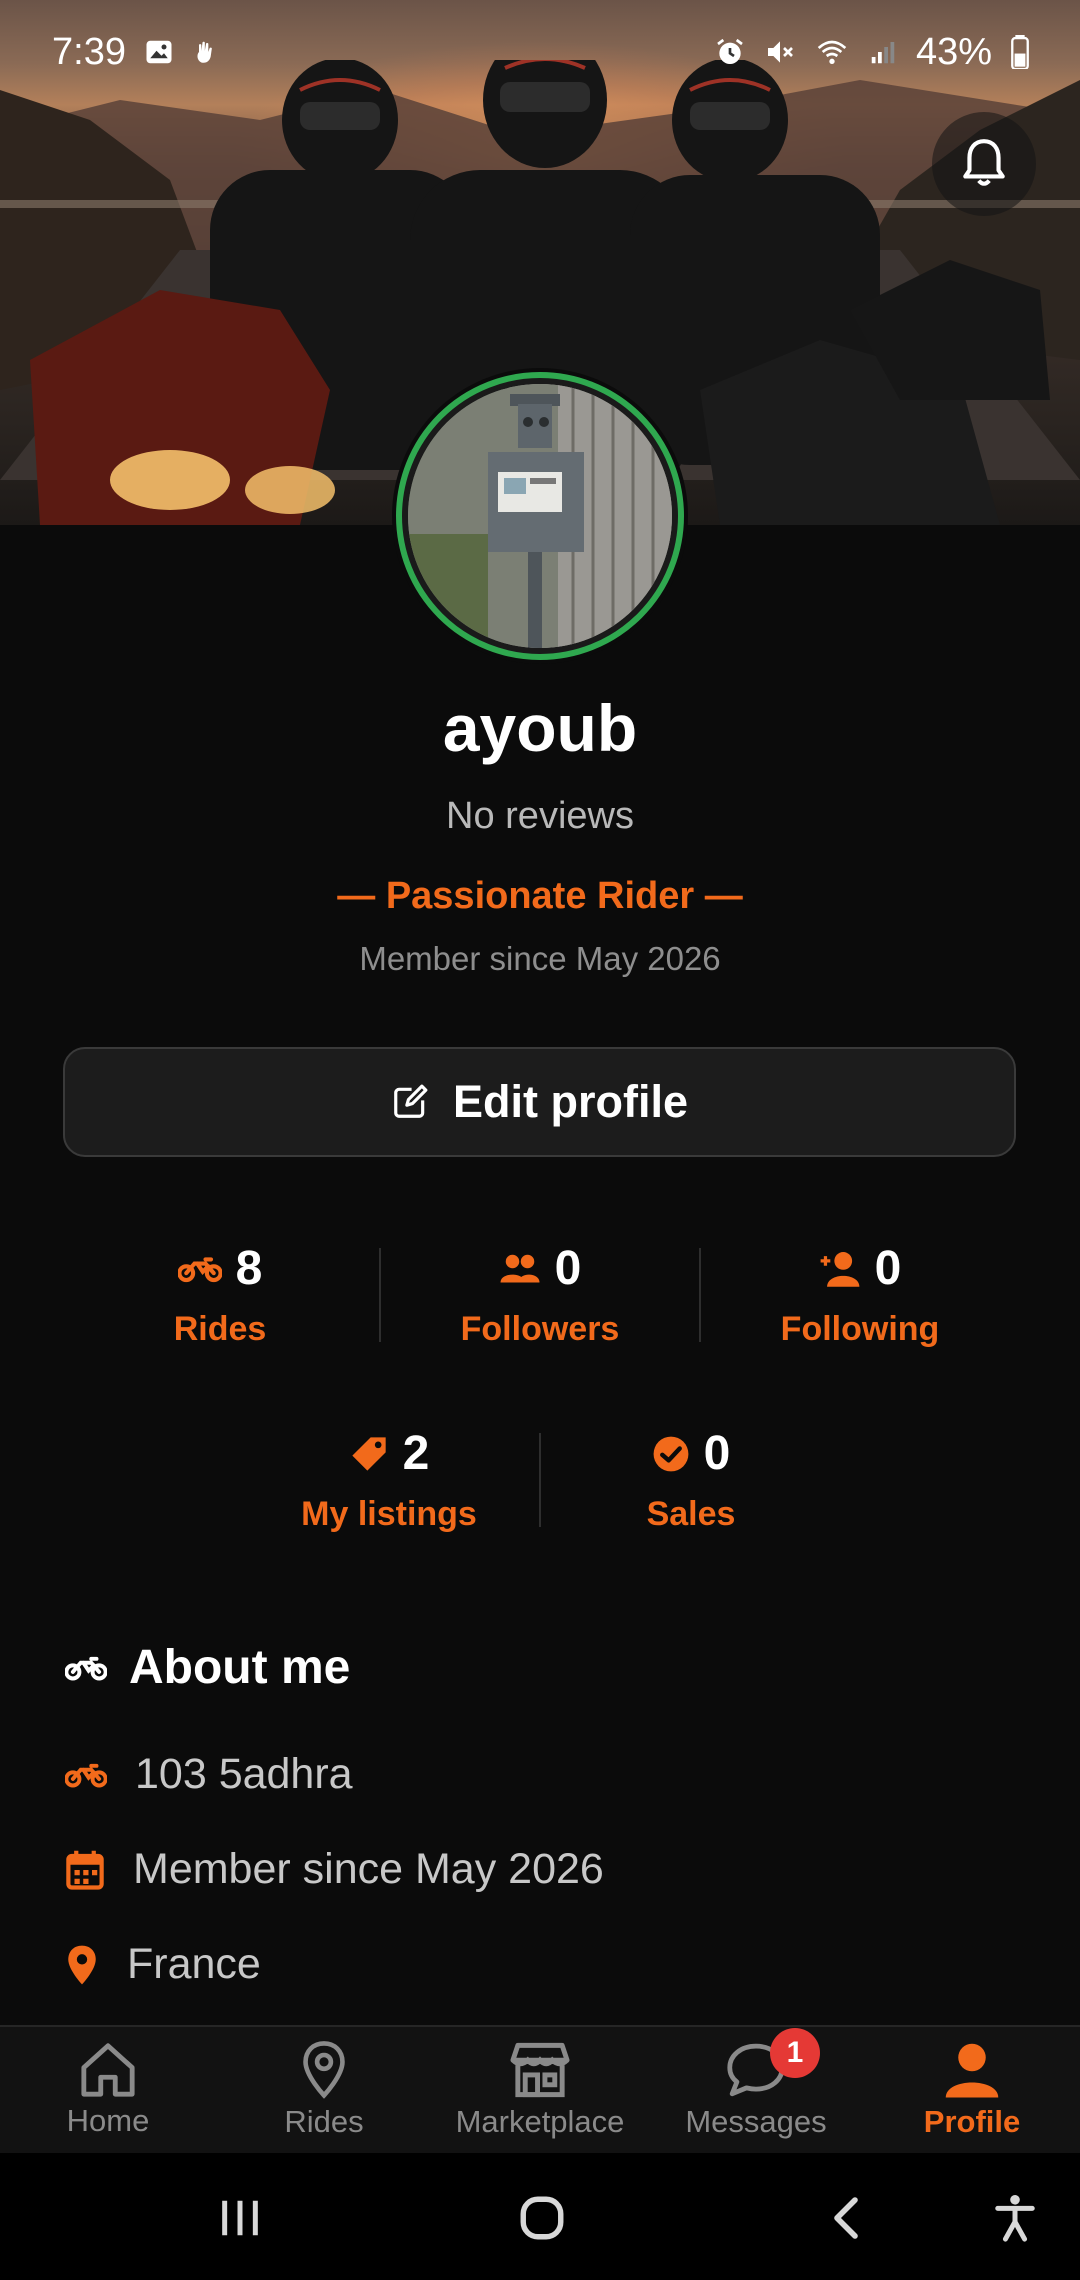 This screenshot has width=1080, height=2280. What do you see at coordinates (389, 1514) in the screenshot?
I see `listings-label: My listings` at bounding box center [389, 1514].